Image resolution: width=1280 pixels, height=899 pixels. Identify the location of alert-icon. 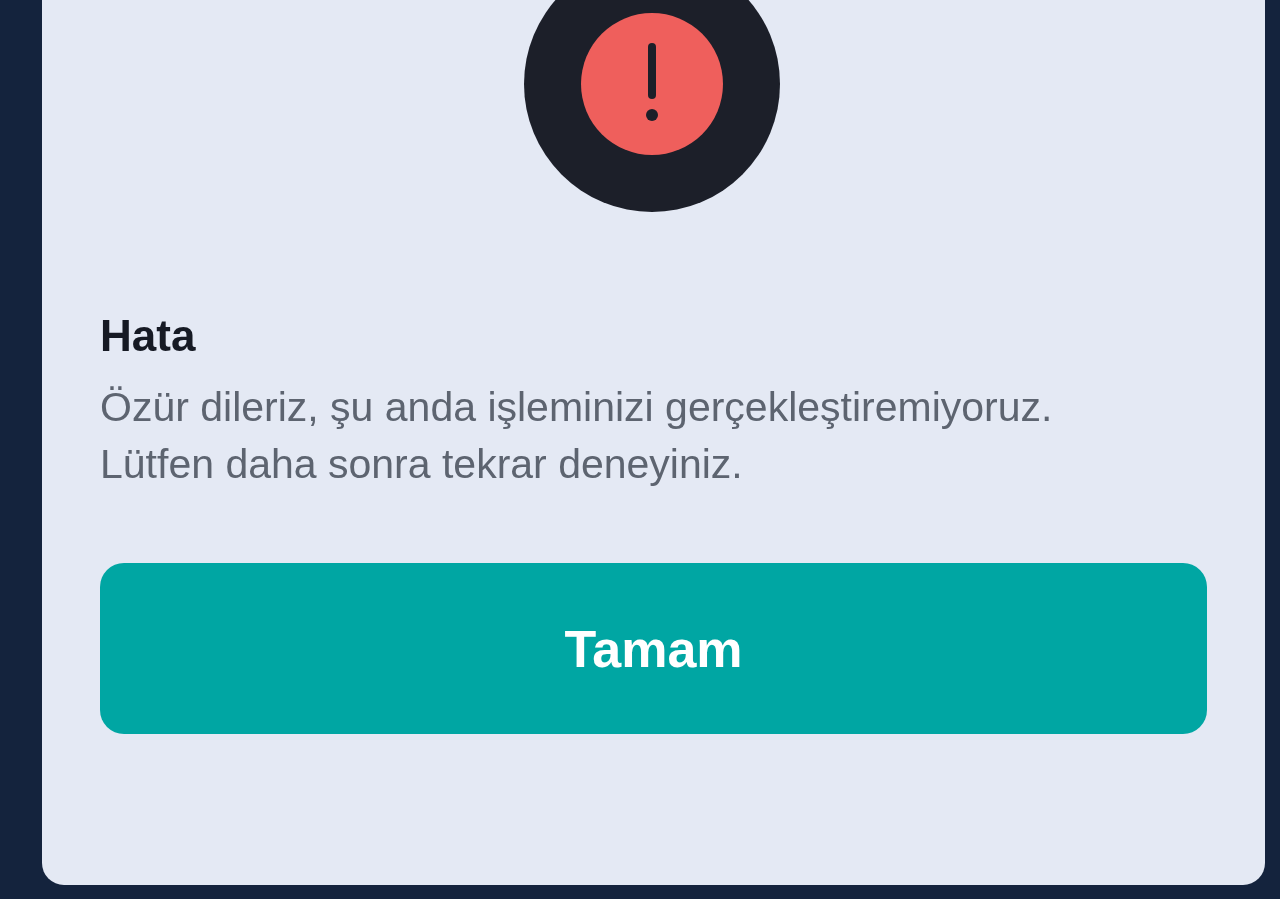
(651, 106).